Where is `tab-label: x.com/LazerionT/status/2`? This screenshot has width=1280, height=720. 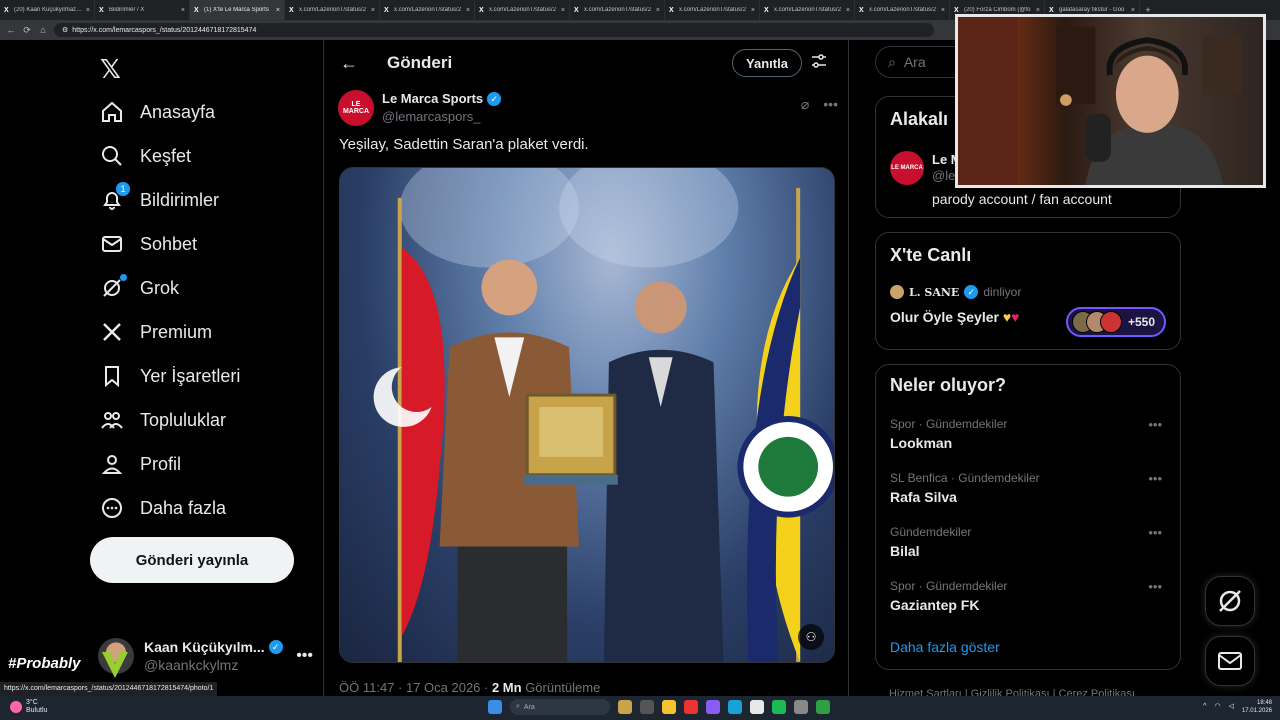 tab-label: x.com/LazerionT/status/2 is located at coordinates (523, 10).